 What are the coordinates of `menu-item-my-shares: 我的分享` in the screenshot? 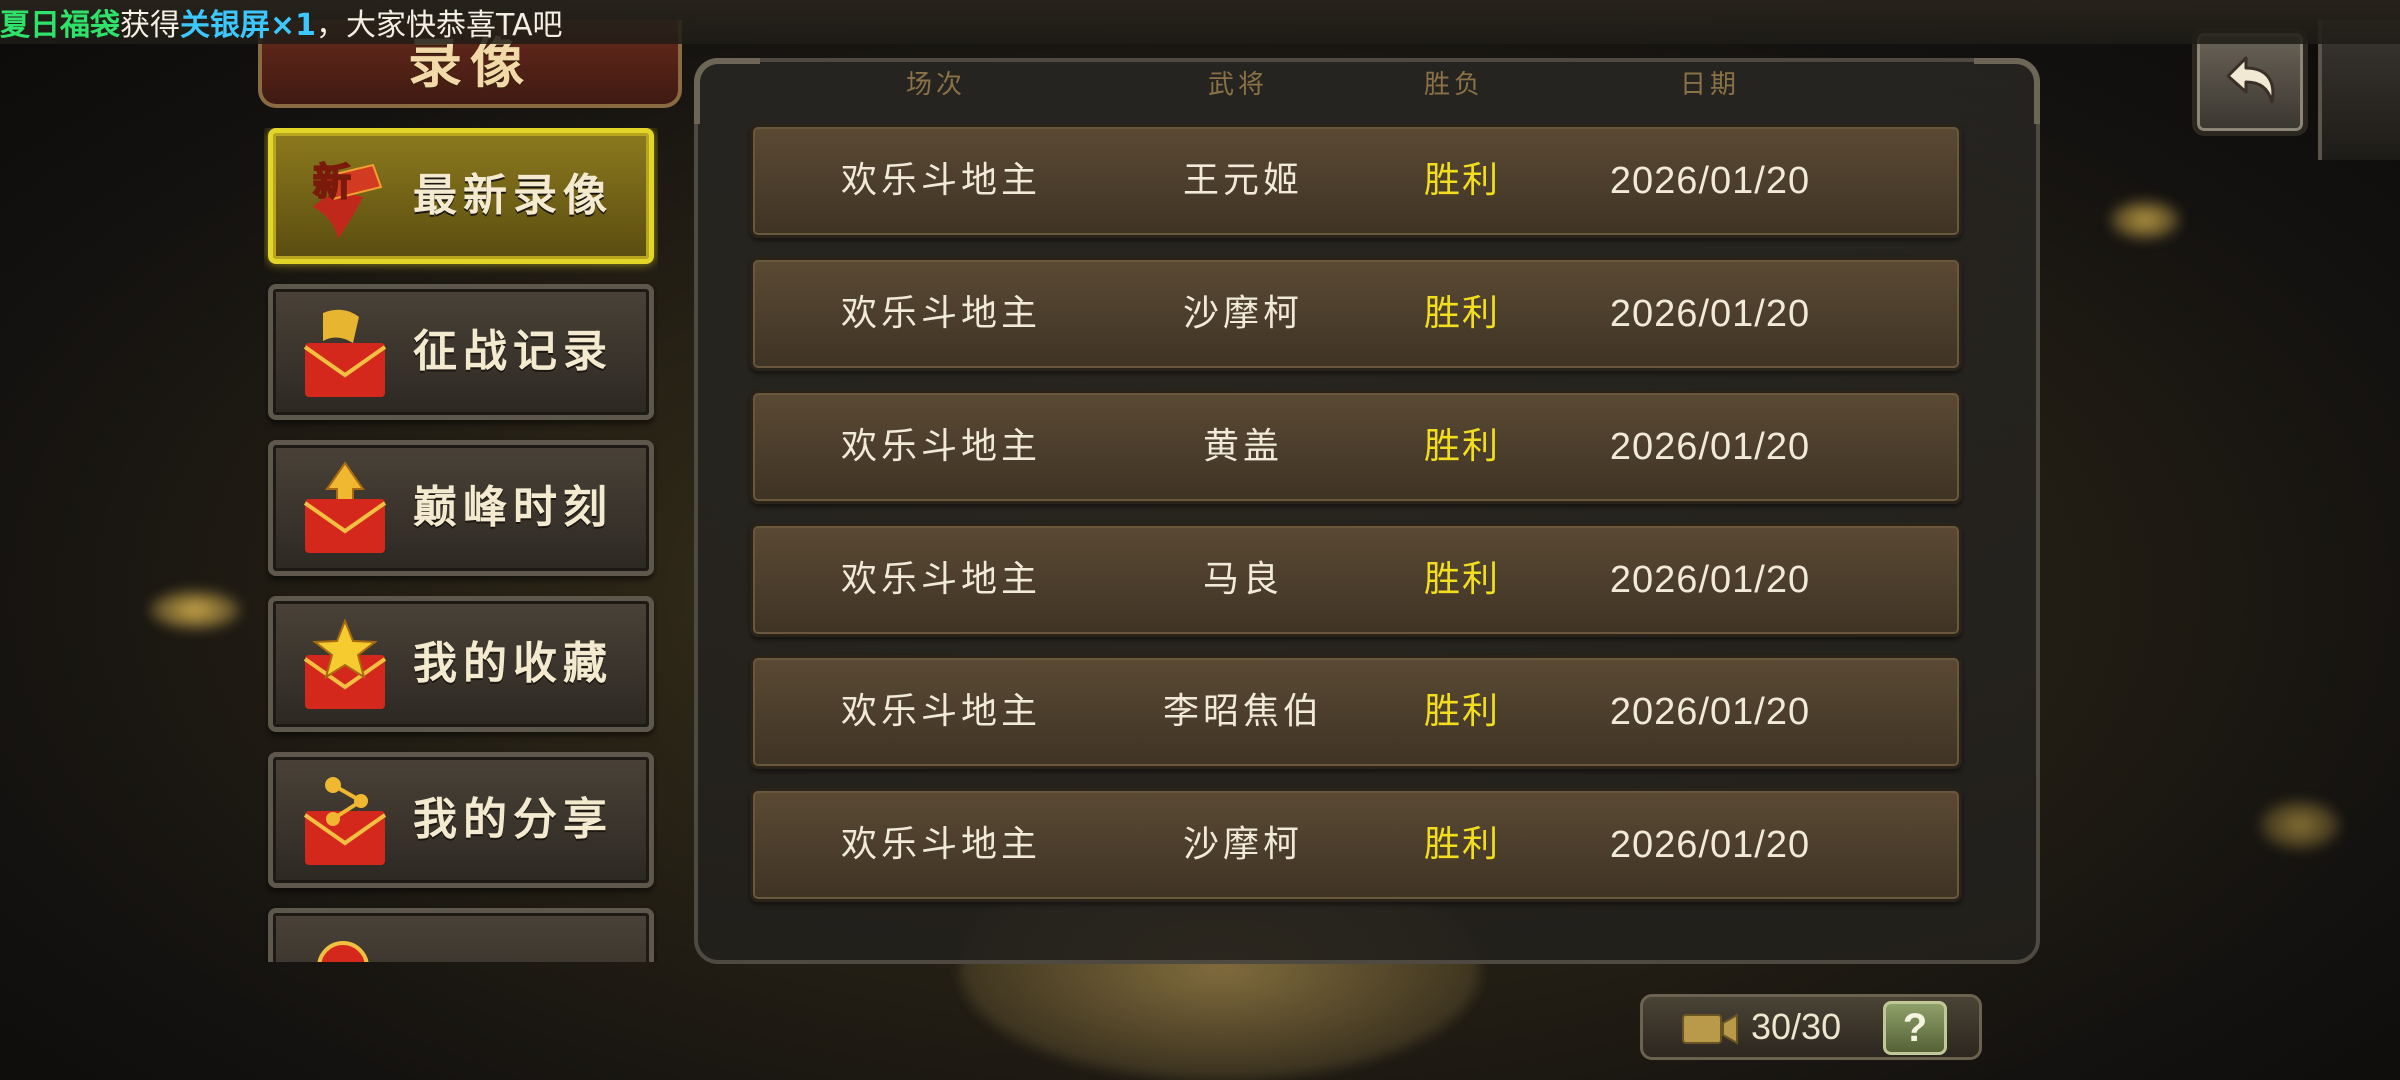 It's located at (461, 820).